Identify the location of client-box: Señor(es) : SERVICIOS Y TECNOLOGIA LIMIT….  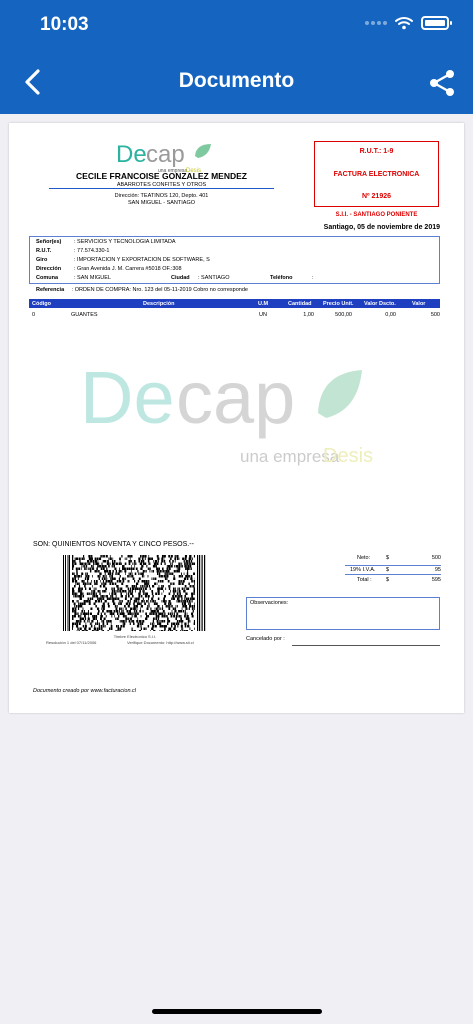
(234, 260).